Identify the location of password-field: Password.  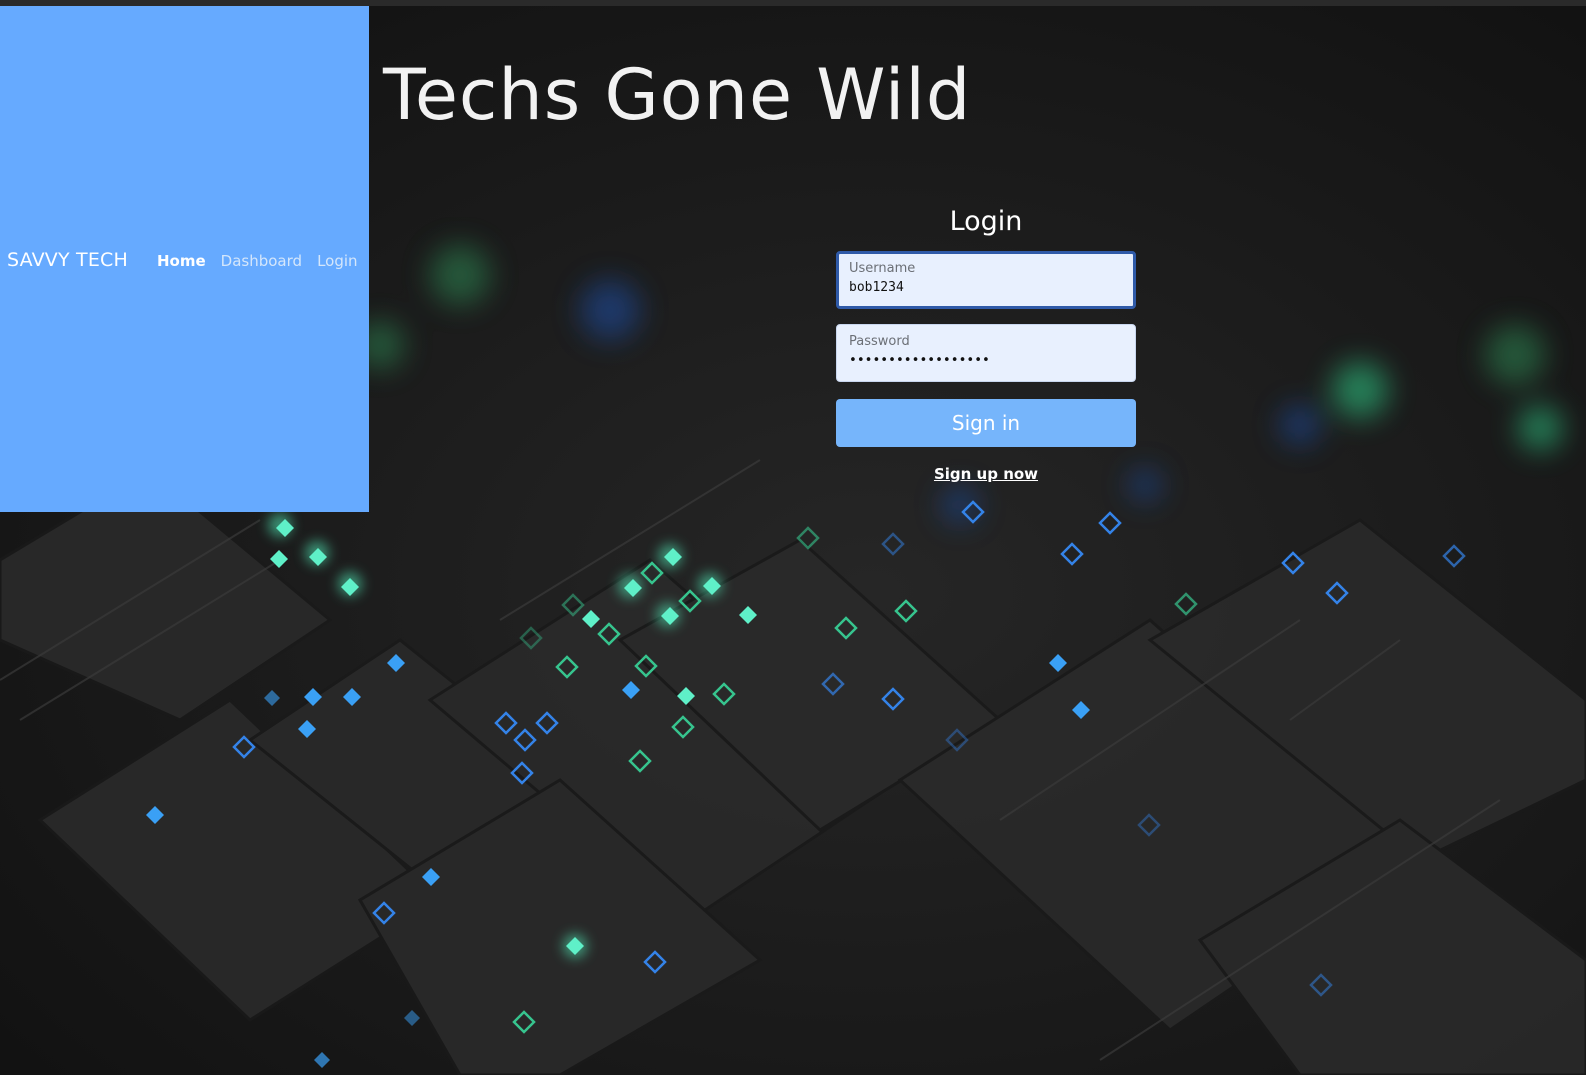
(986, 353).